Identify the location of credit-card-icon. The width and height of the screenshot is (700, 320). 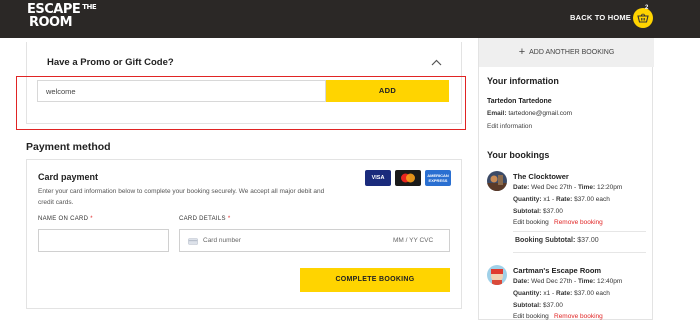
(193, 241).